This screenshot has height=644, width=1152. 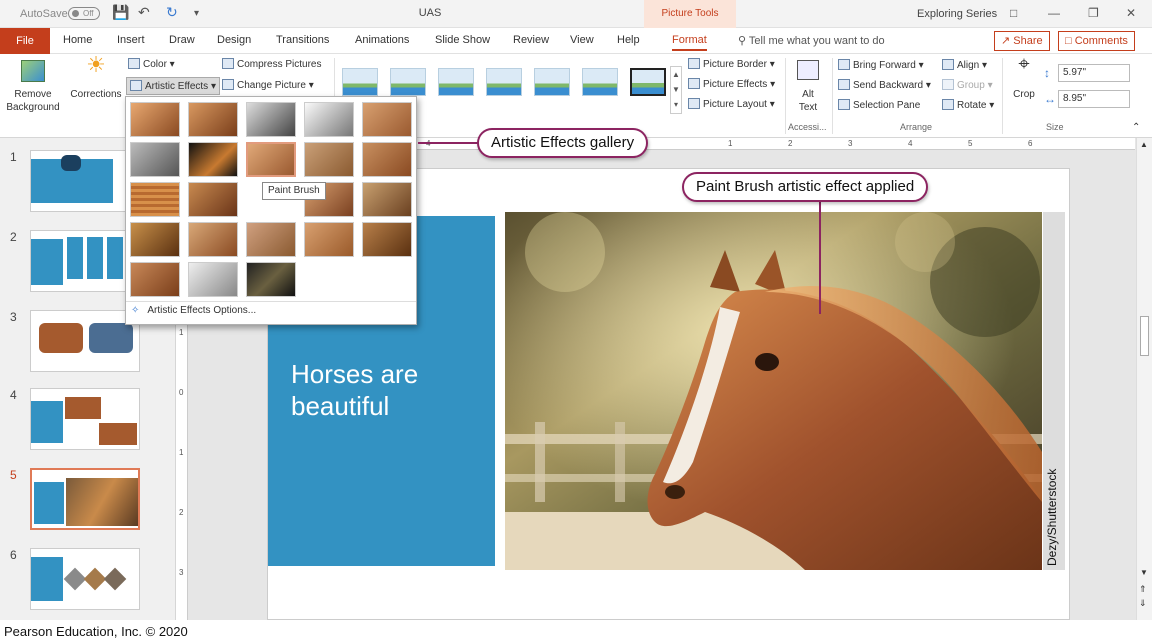 What do you see at coordinates (271, 85) in the screenshot?
I see `change-picture-label: Change Picture` at bounding box center [271, 85].